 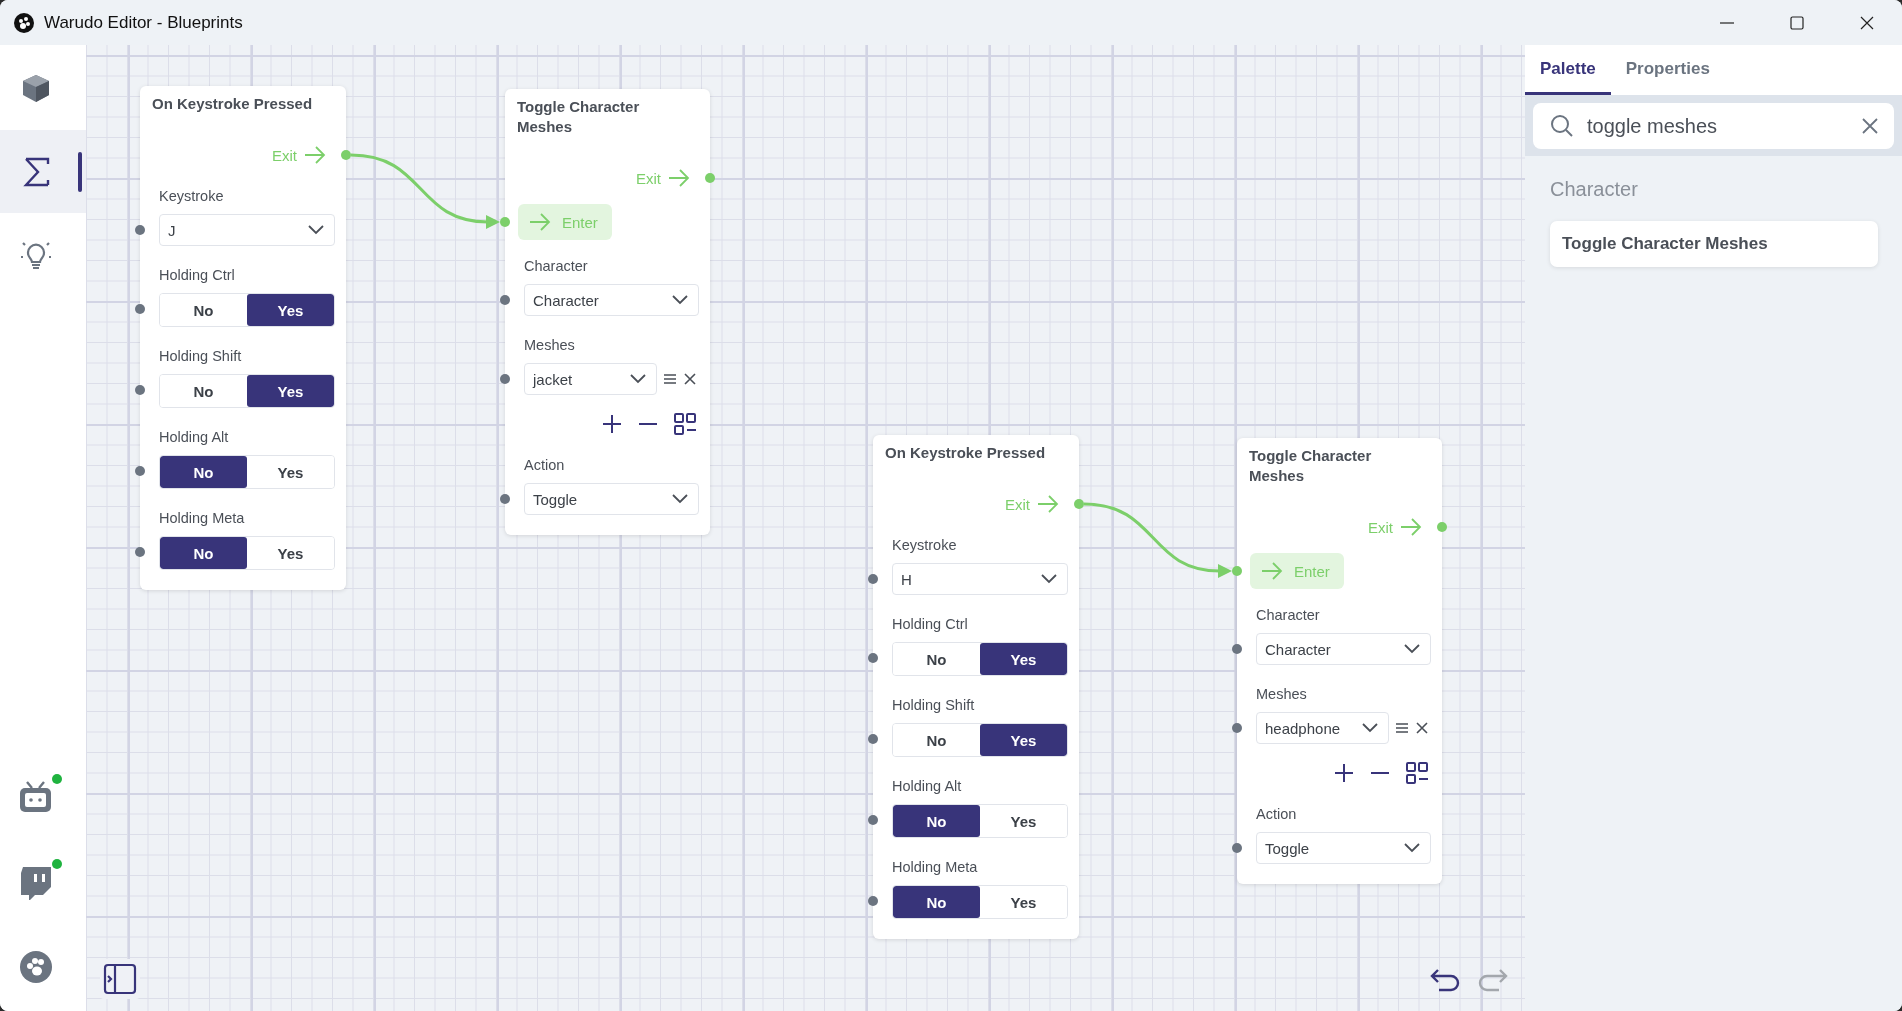 I want to click on dropdown: jacket, so click(x=590, y=379).